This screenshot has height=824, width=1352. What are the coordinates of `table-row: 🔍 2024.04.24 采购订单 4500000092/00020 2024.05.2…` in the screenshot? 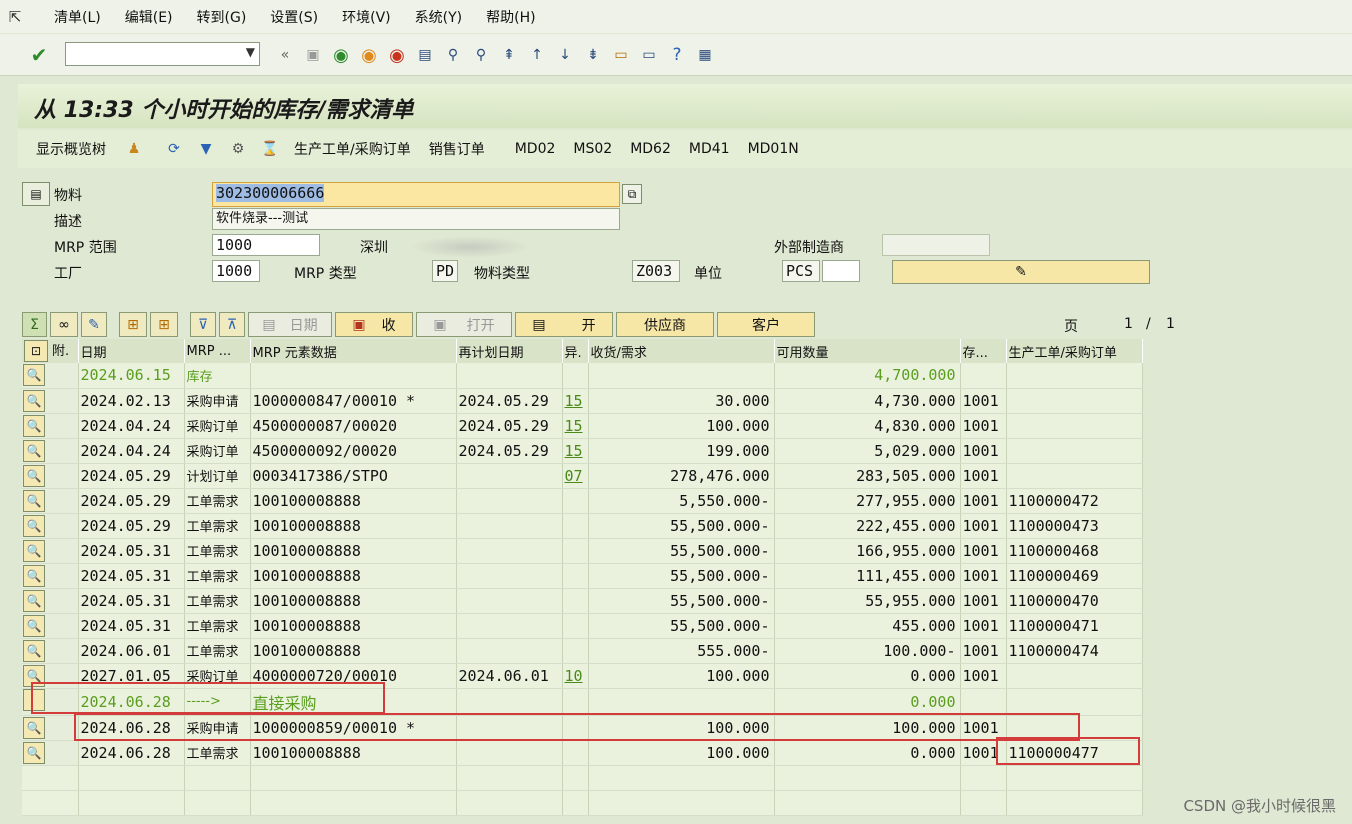 It's located at (582, 451).